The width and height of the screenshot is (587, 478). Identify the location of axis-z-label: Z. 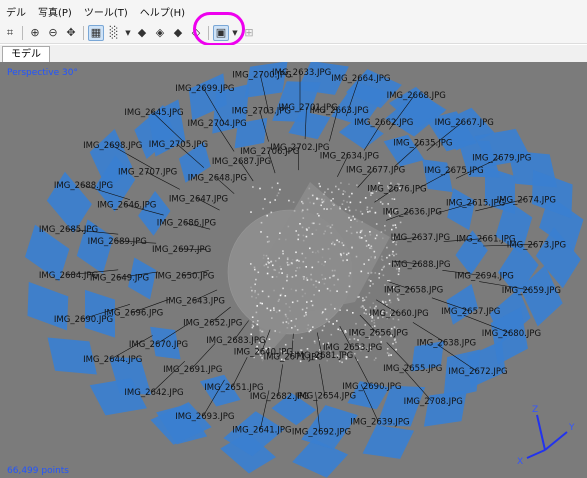
(535, 410).